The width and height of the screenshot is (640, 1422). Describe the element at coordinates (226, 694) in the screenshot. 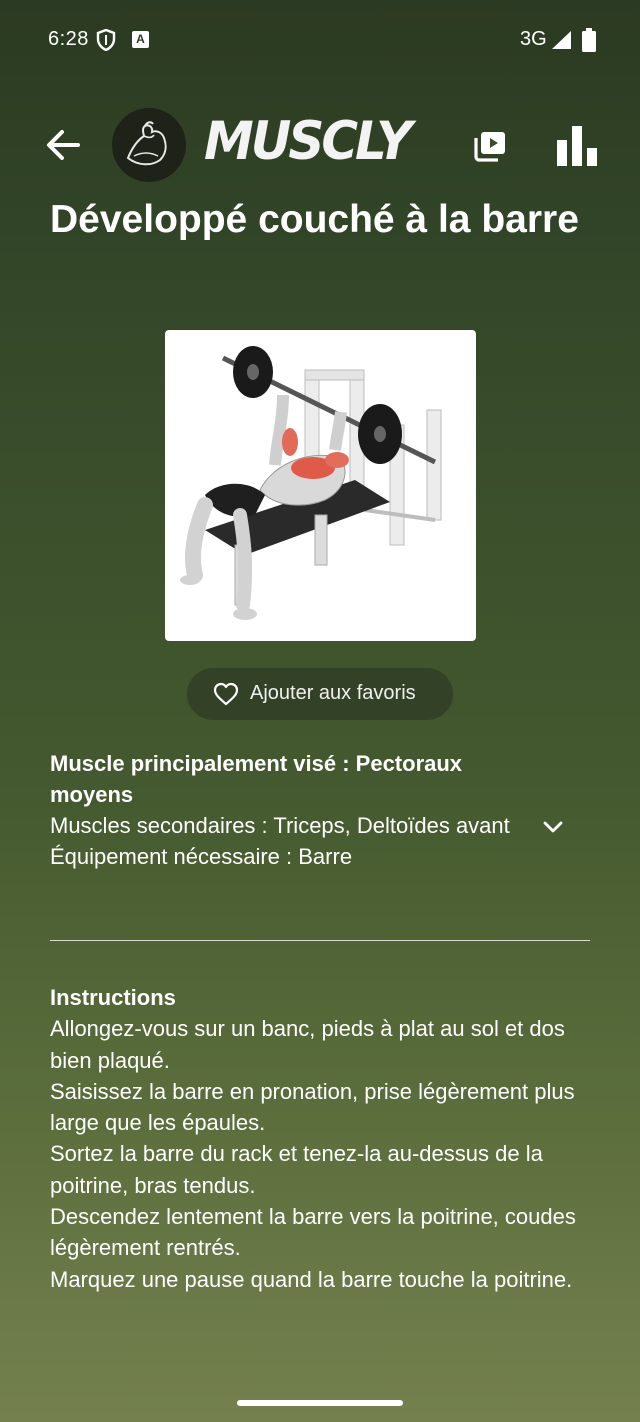

I see `heart-outline-icon` at that location.